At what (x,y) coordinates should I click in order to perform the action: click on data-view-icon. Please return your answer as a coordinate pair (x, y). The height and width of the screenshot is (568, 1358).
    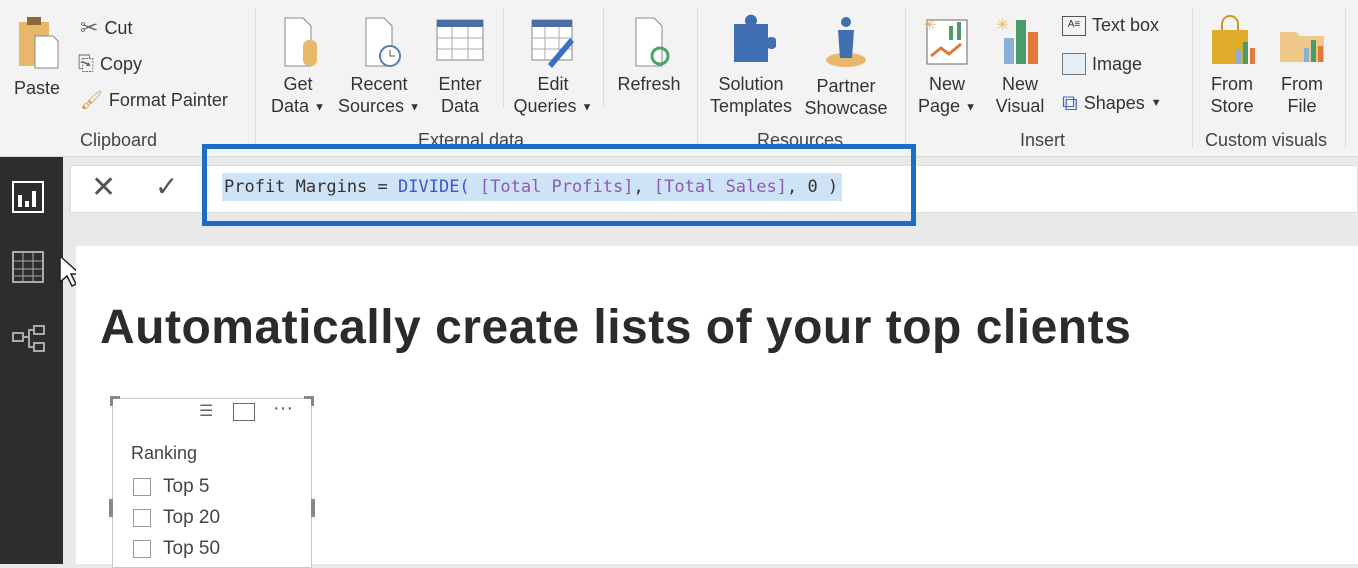
    Looking at the image, I should click on (28, 267).